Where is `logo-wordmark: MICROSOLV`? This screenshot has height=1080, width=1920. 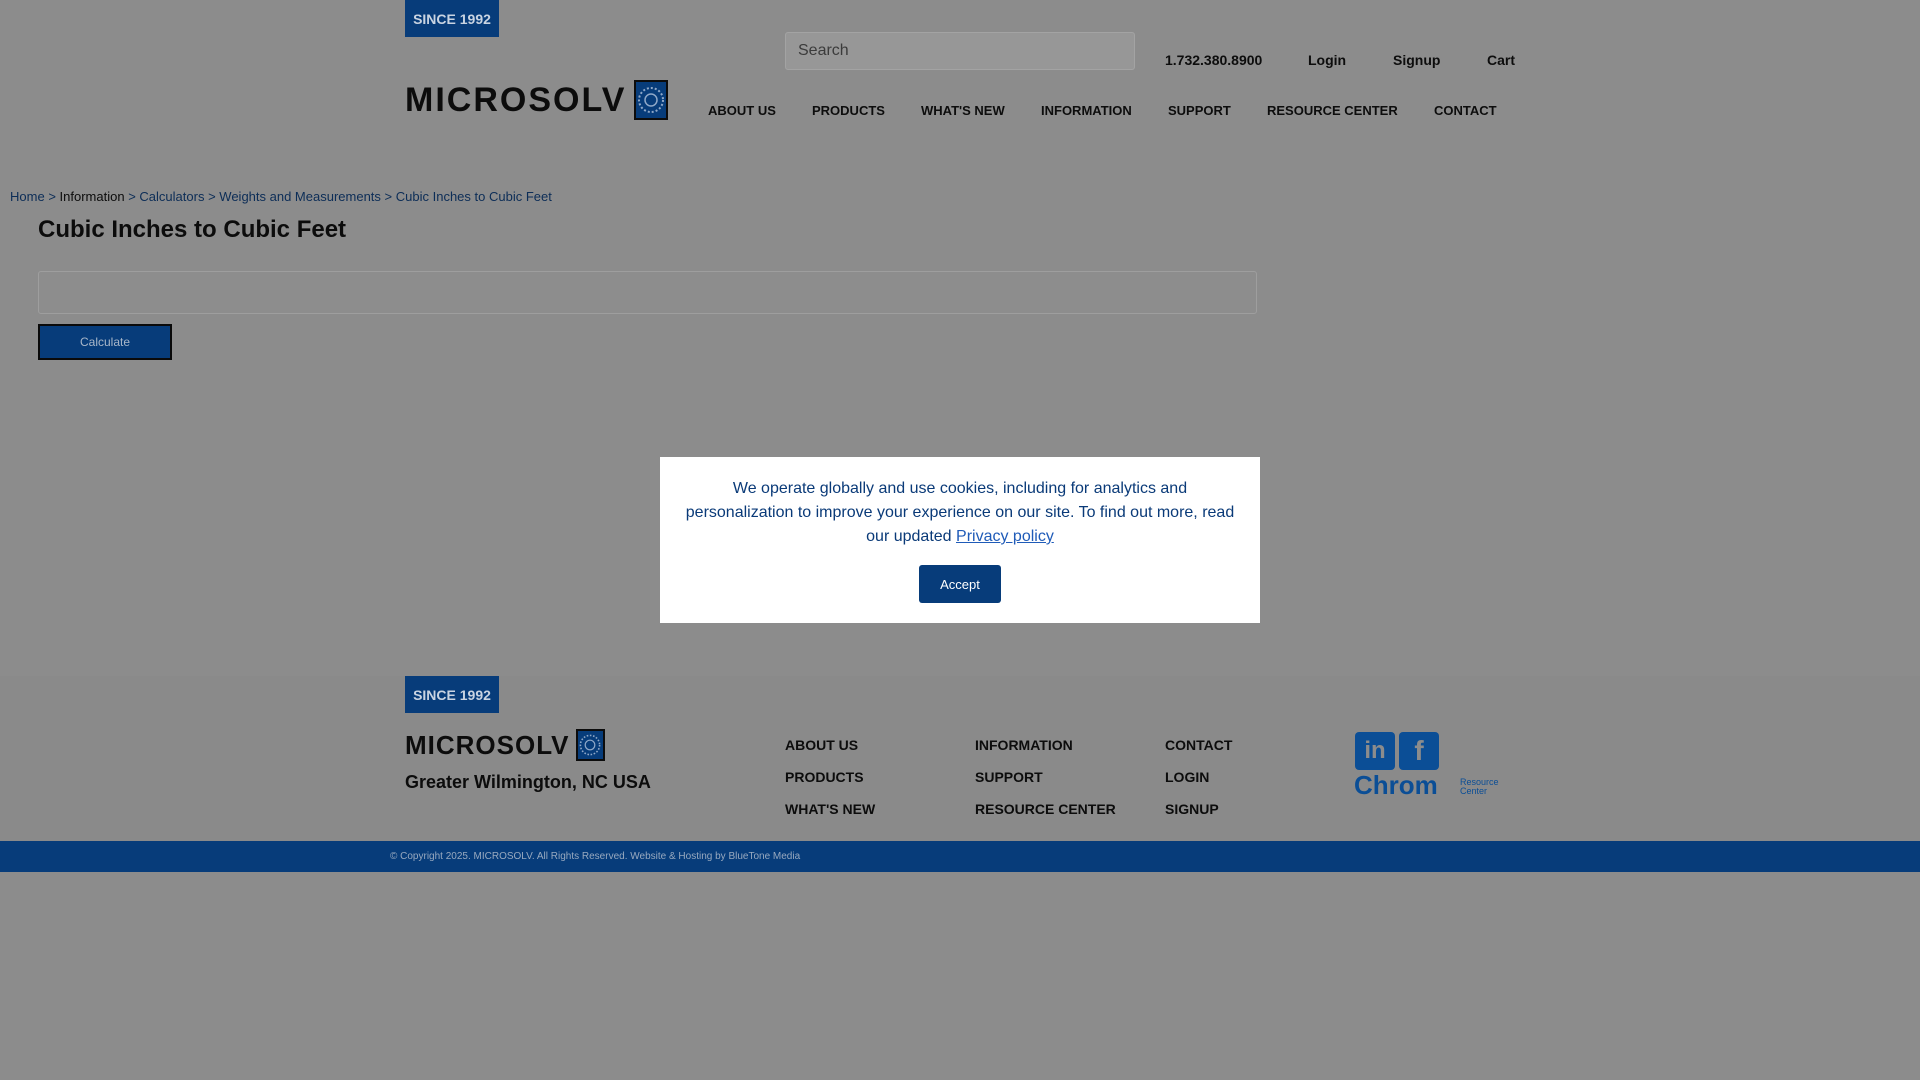 logo-wordmark: MICROSOLV is located at coordinates (516, 99).